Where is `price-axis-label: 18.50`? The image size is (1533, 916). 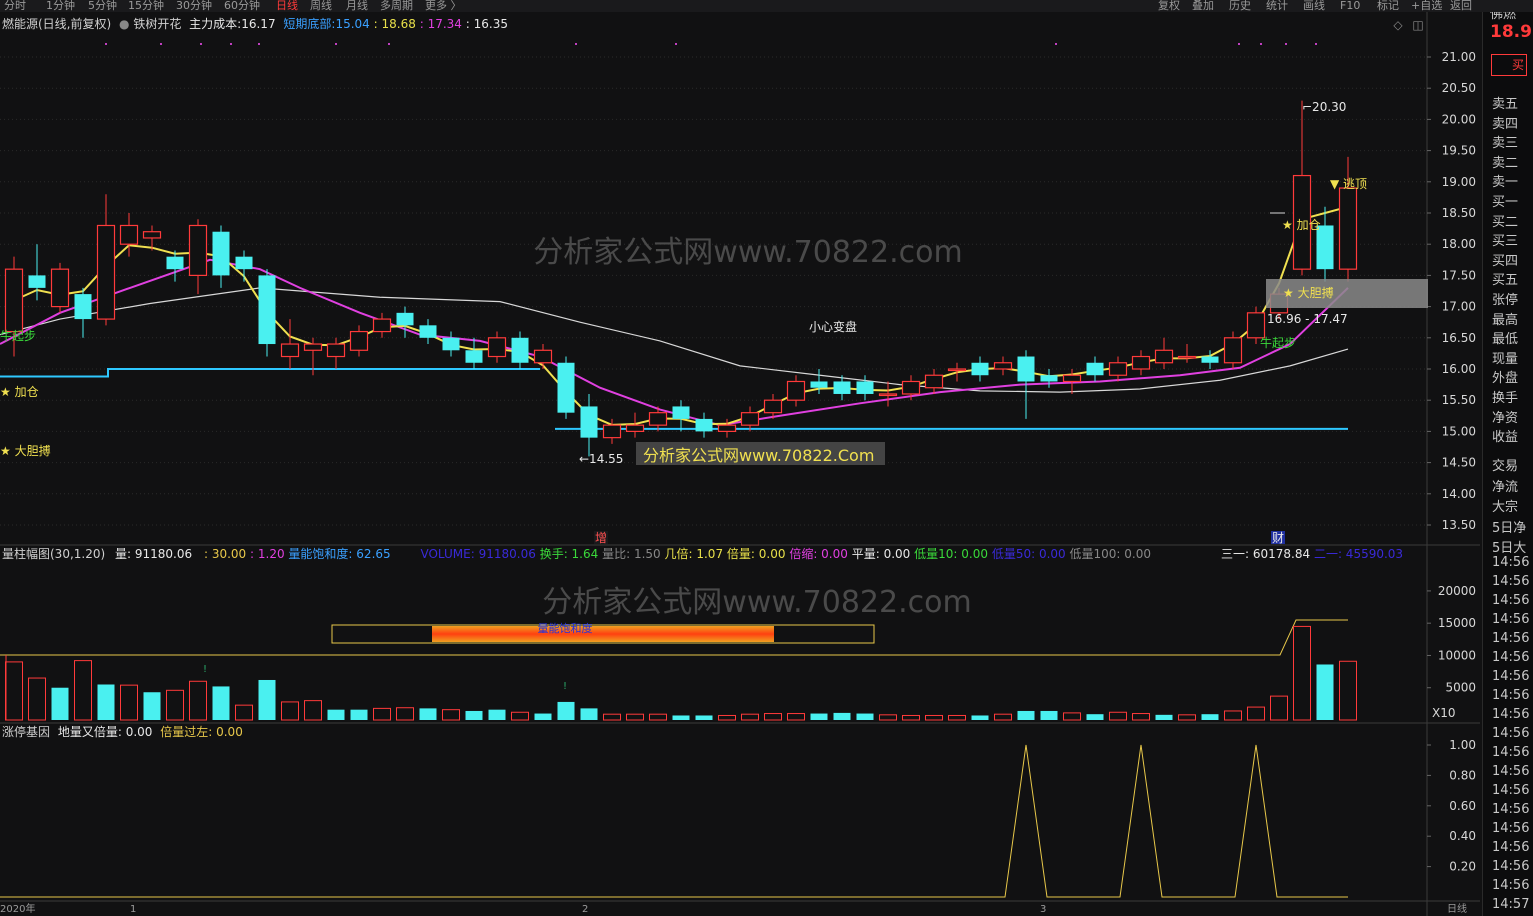
price-axis-label: 18.50 is located at coordinates (1459, 213).